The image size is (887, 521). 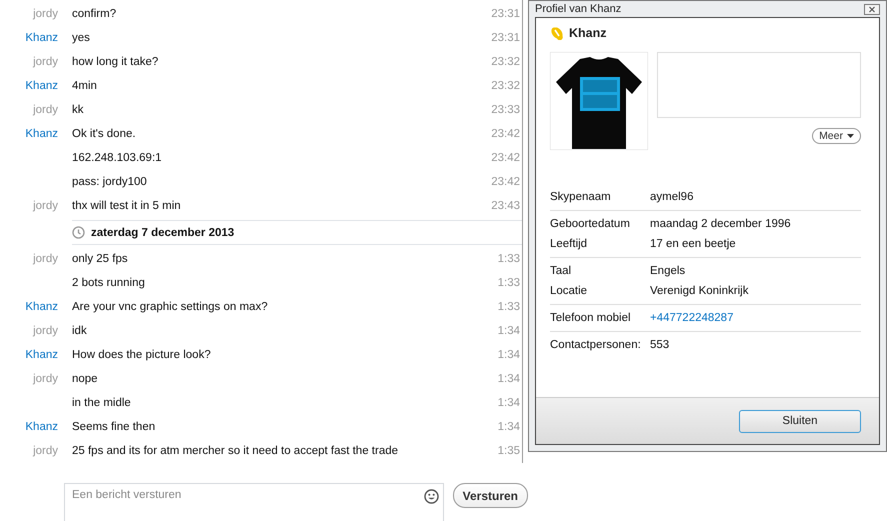 I want to click on message-text: in the midle, so click(x=102, y=403).